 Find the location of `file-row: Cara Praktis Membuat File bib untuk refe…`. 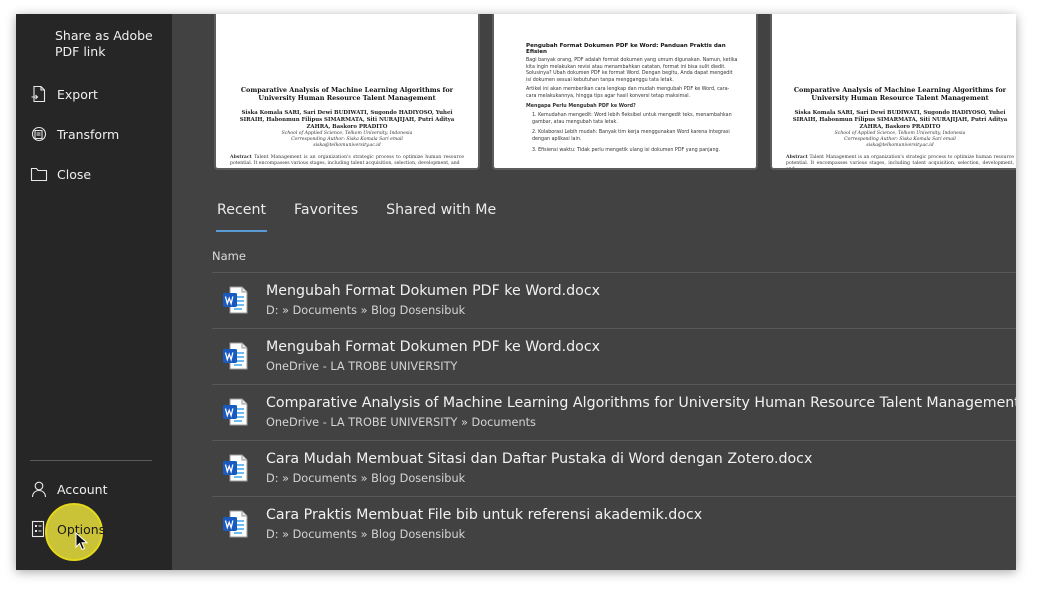

file-row: Cara Praktis Membuat File bib untuk refe… is located at coordinates (614, 523).